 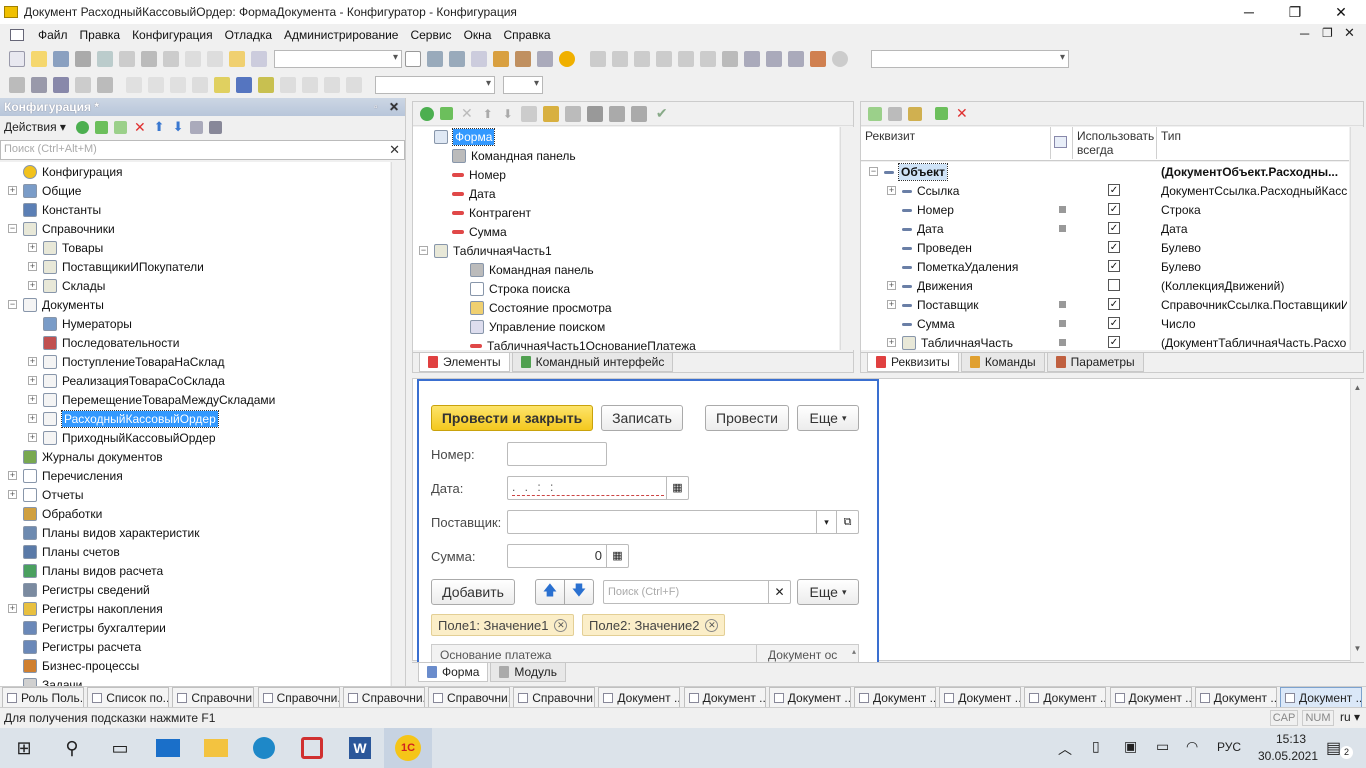 What do you see at coordinates (895, 113) in the screenshot?
I see `add-table-icon` at bounding box center [895, 113].